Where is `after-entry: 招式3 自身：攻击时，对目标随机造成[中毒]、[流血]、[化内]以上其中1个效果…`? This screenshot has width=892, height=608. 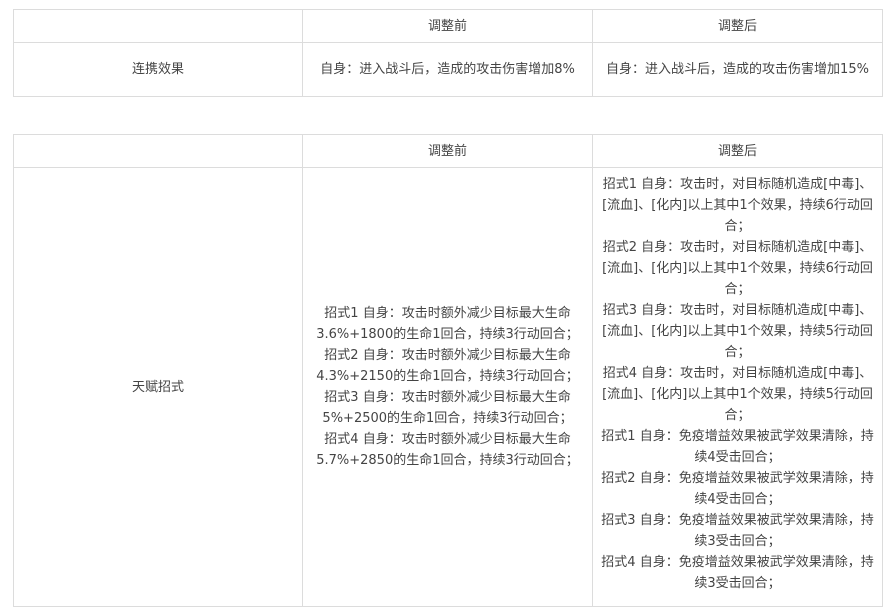 after-entry: 招式3 自身：攻击时，对目标随机造成[中毒]、[流血]、[化内]以上其中1个效果… is located at coordinates (737, 331).